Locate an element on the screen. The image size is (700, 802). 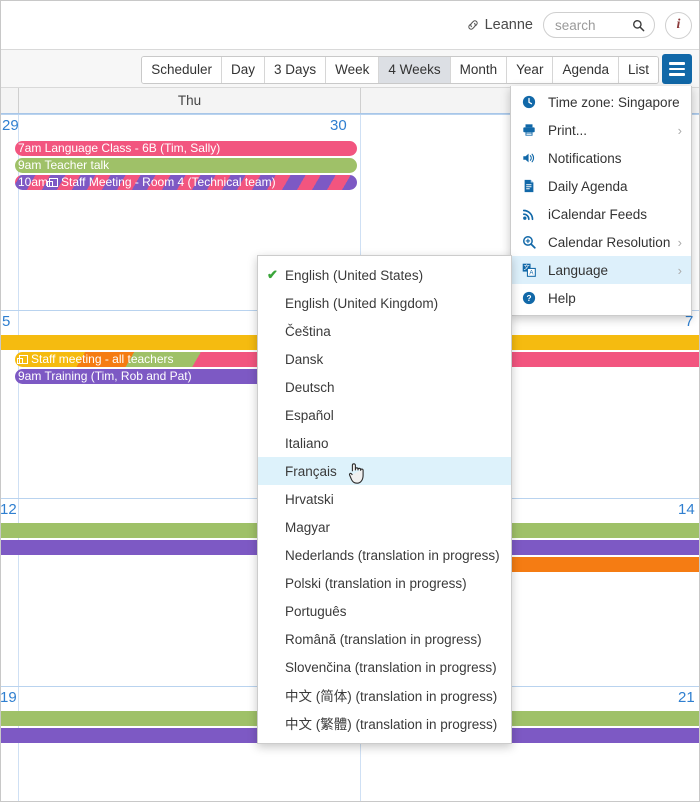
language-option: Français is located at coordinates (384, 471).